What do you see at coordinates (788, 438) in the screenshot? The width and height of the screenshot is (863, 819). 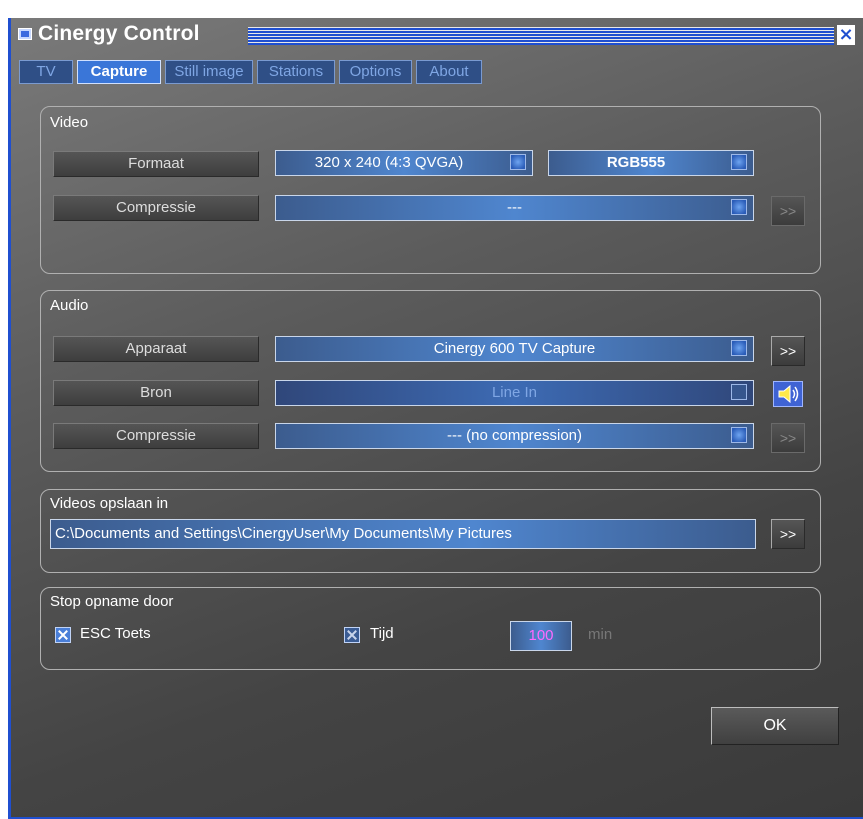 I see `audio-compression-settings-button: >>` at bounding box center [788, 438].